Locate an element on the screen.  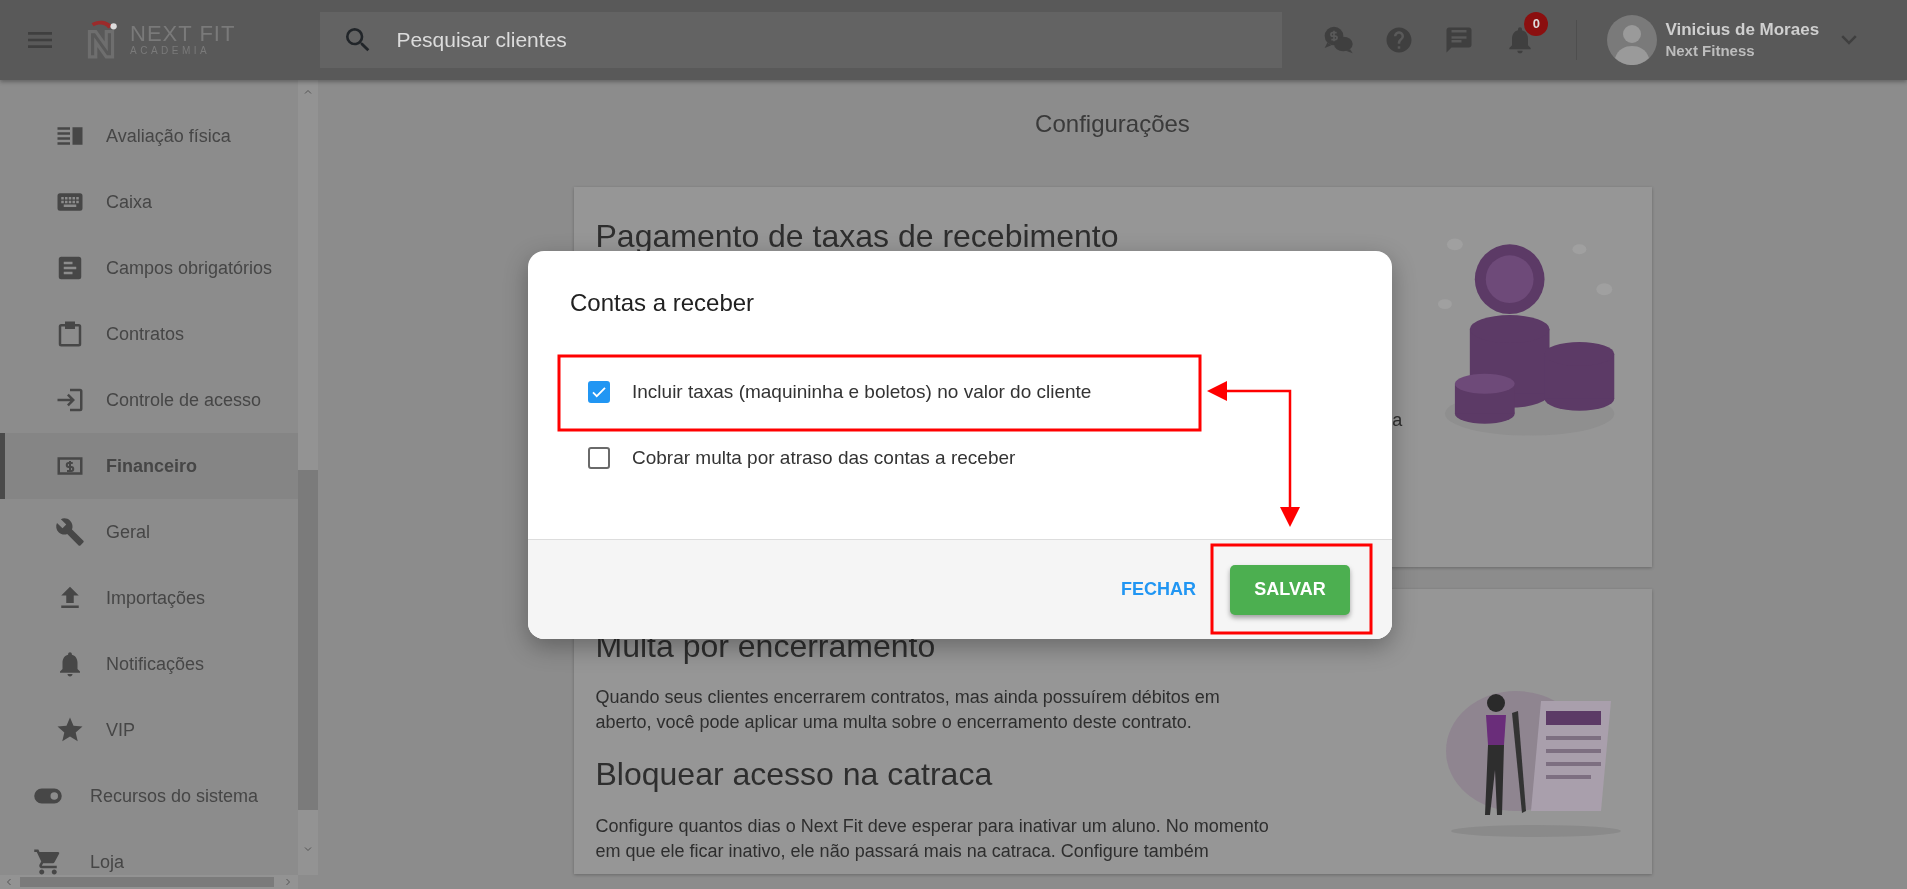
sidebar-item: Financeiro is located at coordinates (149, 466).